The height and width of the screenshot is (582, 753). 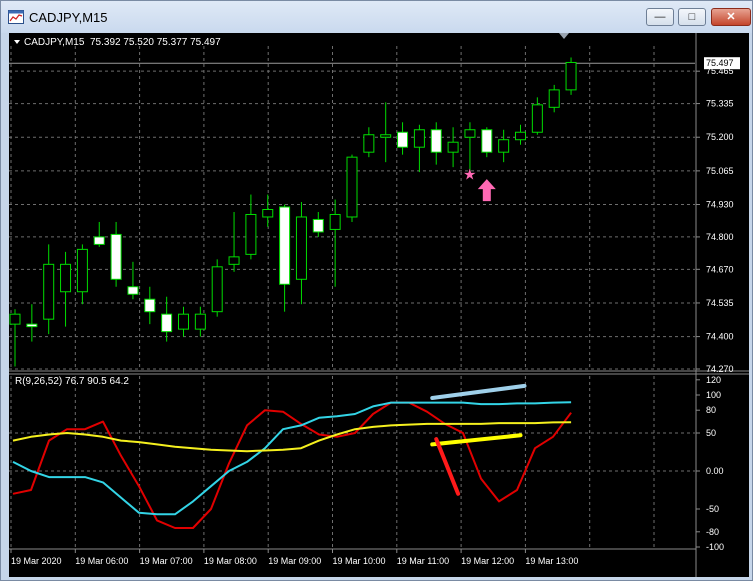 I want to click on trendline-yellow, so click(x=476, y=440).